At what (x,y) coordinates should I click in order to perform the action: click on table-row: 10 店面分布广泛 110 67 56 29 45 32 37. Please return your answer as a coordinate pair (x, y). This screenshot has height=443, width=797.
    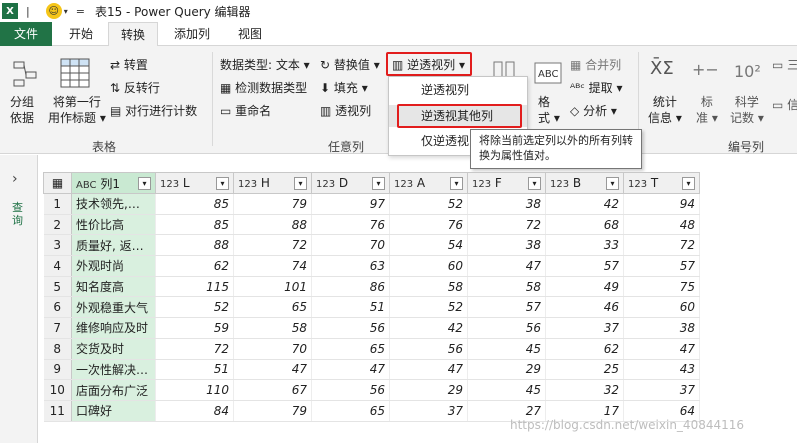
    Looking at the image, I should click on (371, 390).